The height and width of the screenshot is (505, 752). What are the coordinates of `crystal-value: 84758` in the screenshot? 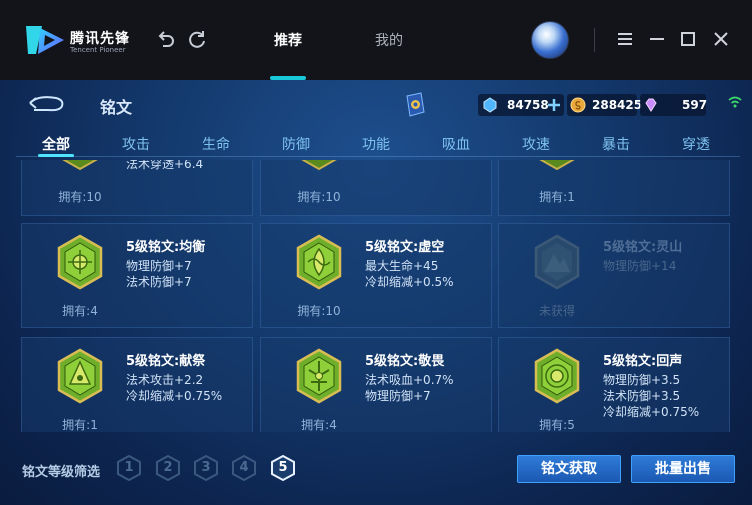 It's located at (528, 105).